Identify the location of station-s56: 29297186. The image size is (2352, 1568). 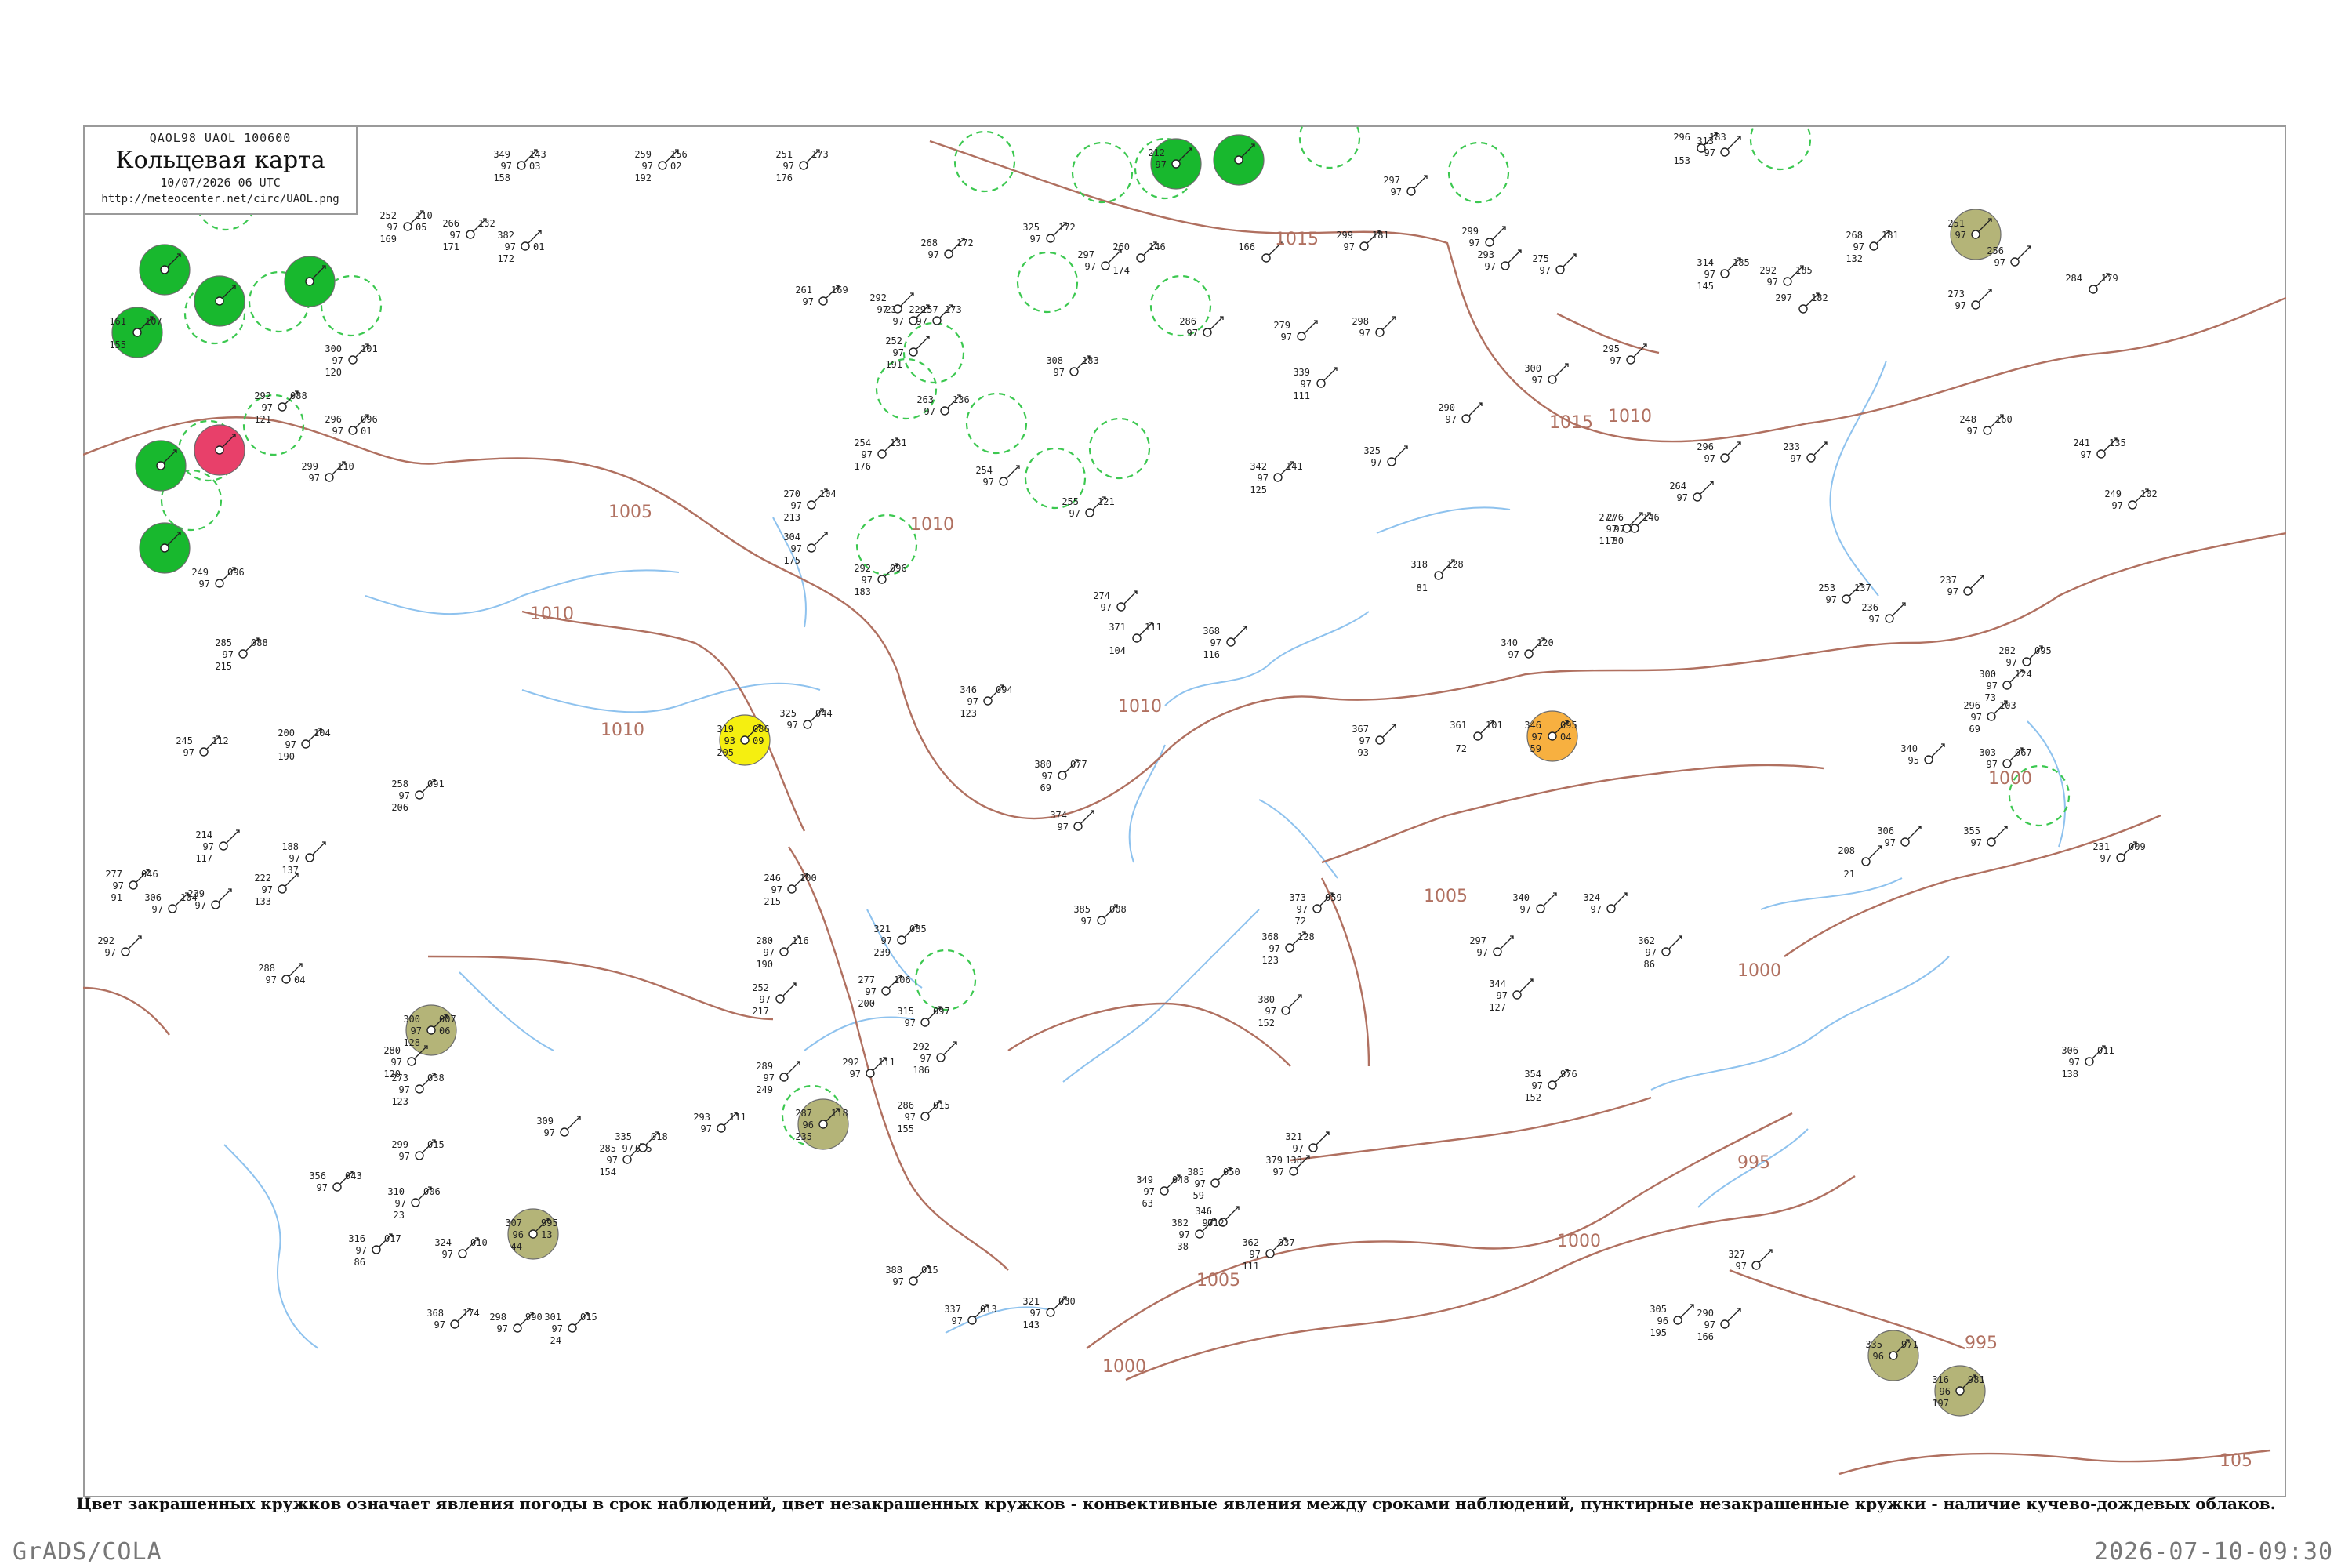
(935, 1058).